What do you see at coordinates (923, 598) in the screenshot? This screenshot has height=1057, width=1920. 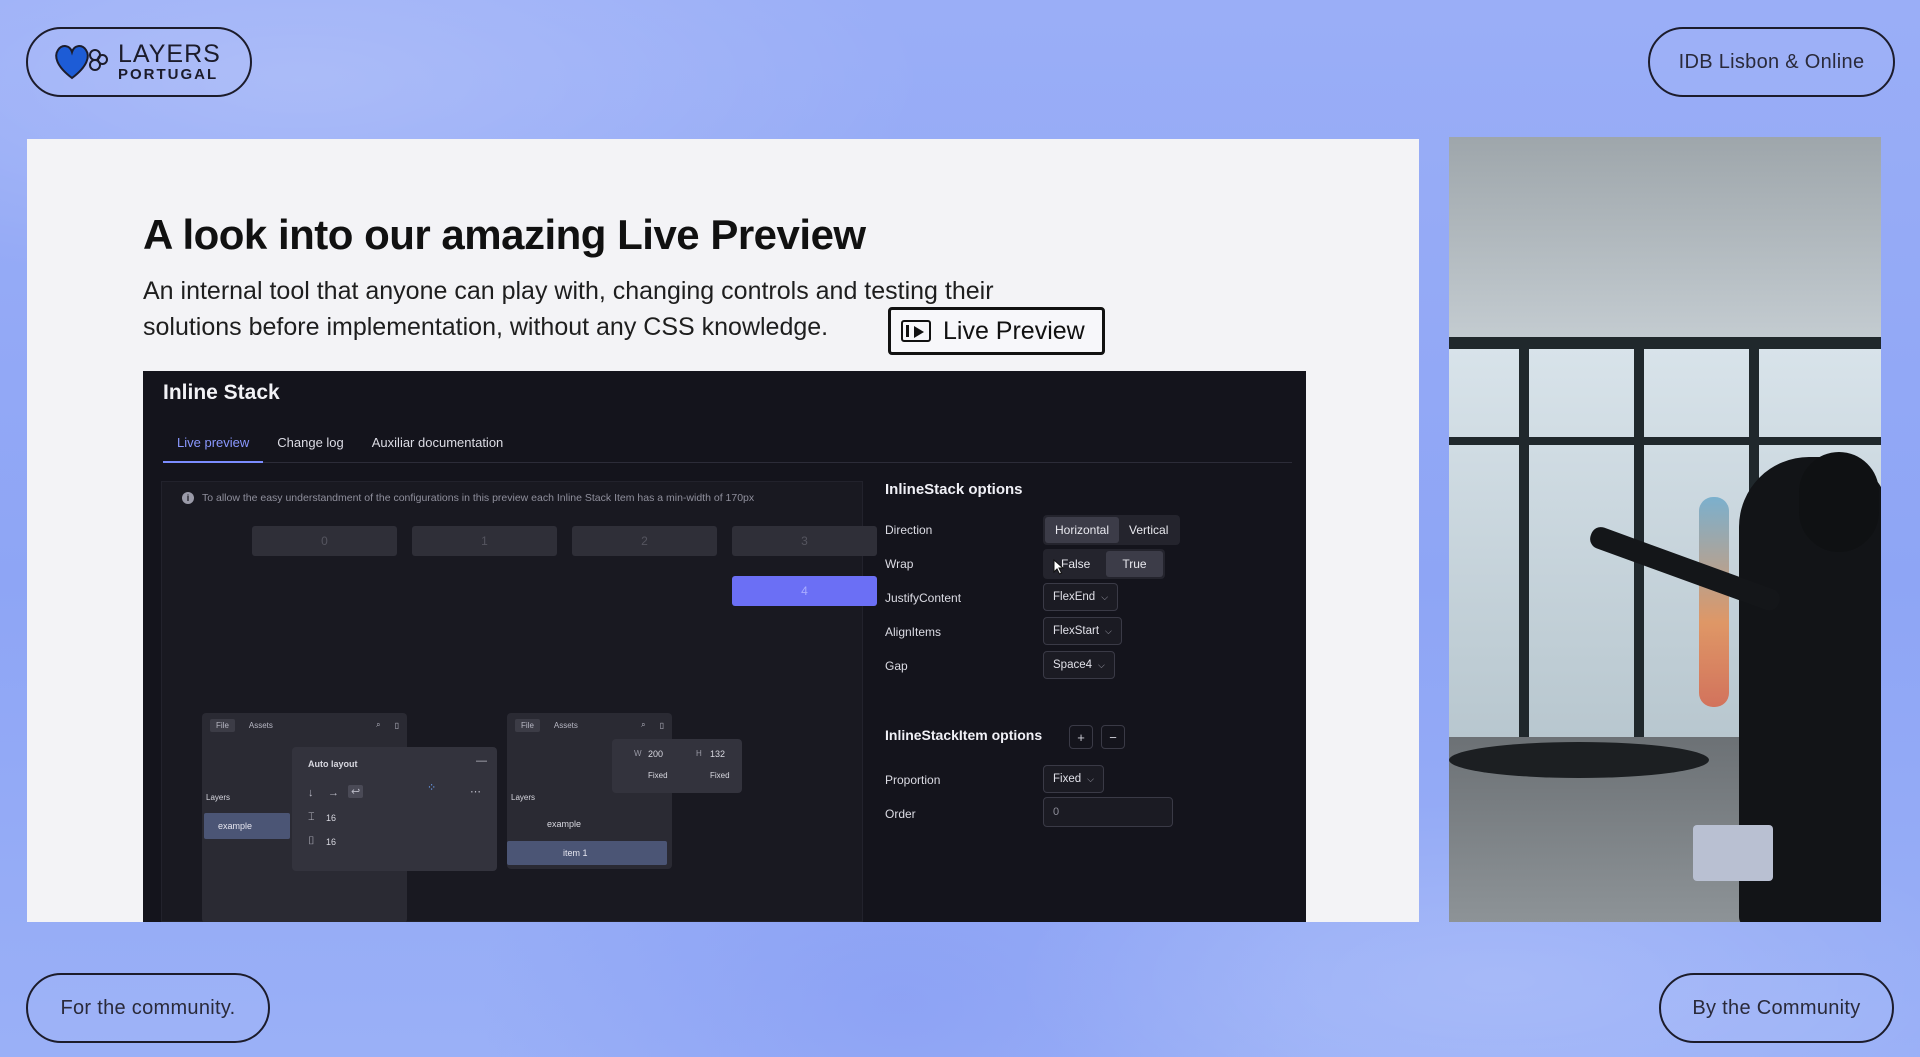 I see `justify-content-label: JustifyContent` at bounding box center [923, 598].